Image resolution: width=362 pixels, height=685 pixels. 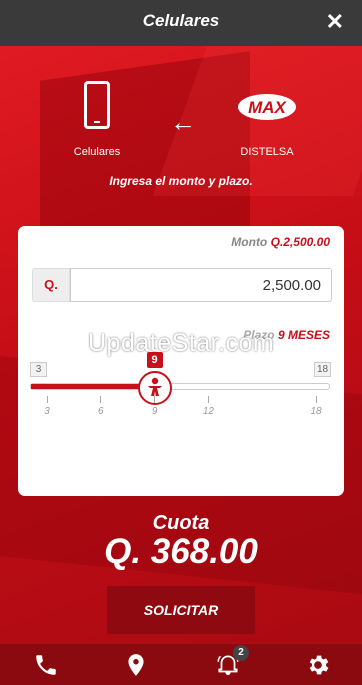 I want to click on slider-tick: 6, so click(x=101, y=406).